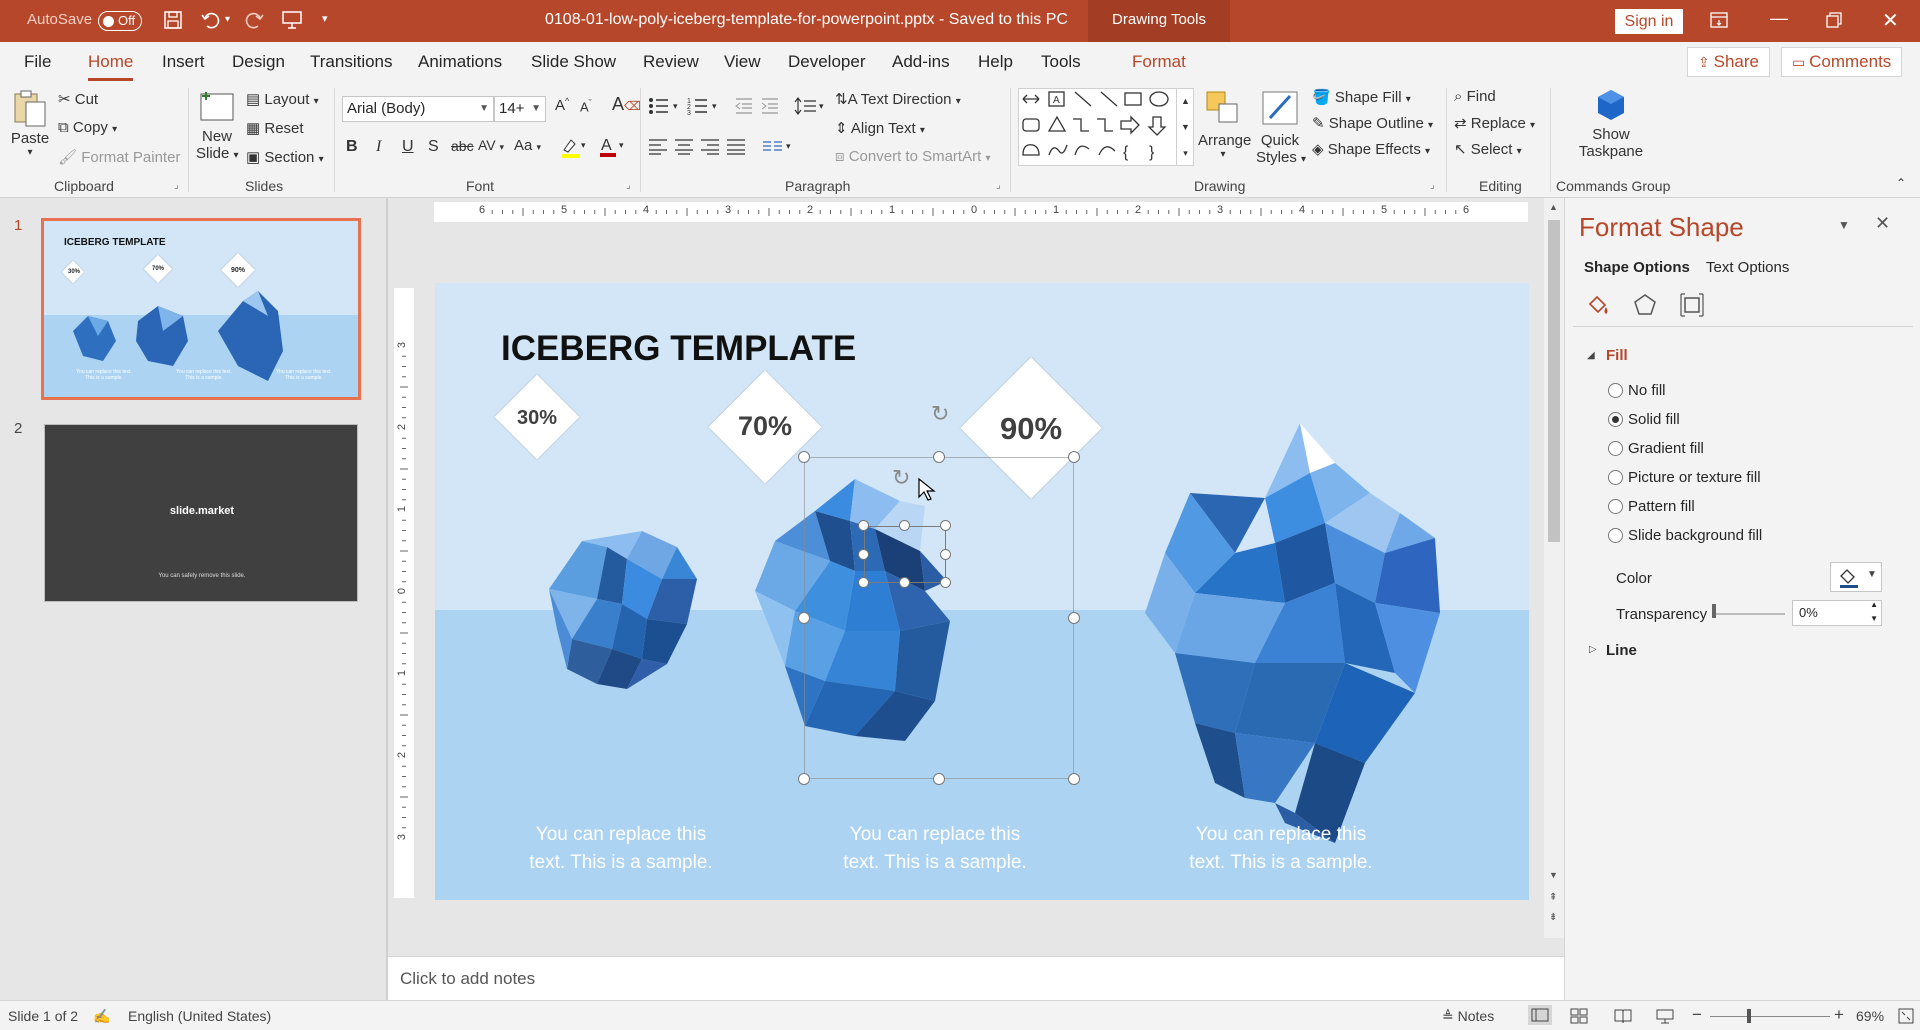  Describe the element at coordinates (285, 157) in the screenshot. I see `section-button: ▣ Section ▾` at that location.